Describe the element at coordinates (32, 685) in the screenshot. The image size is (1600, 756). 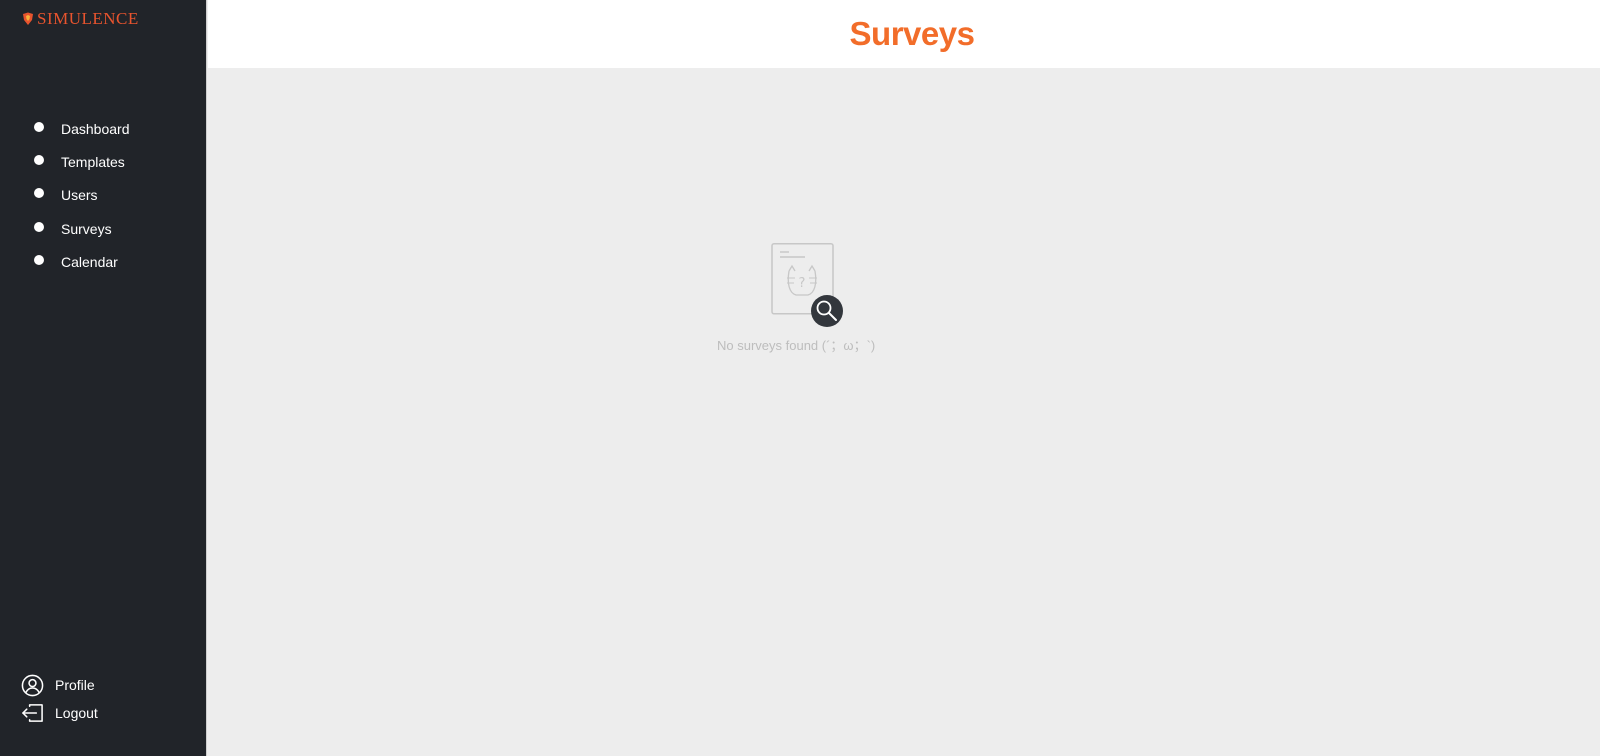
I see `user-circle-icon` at that location.